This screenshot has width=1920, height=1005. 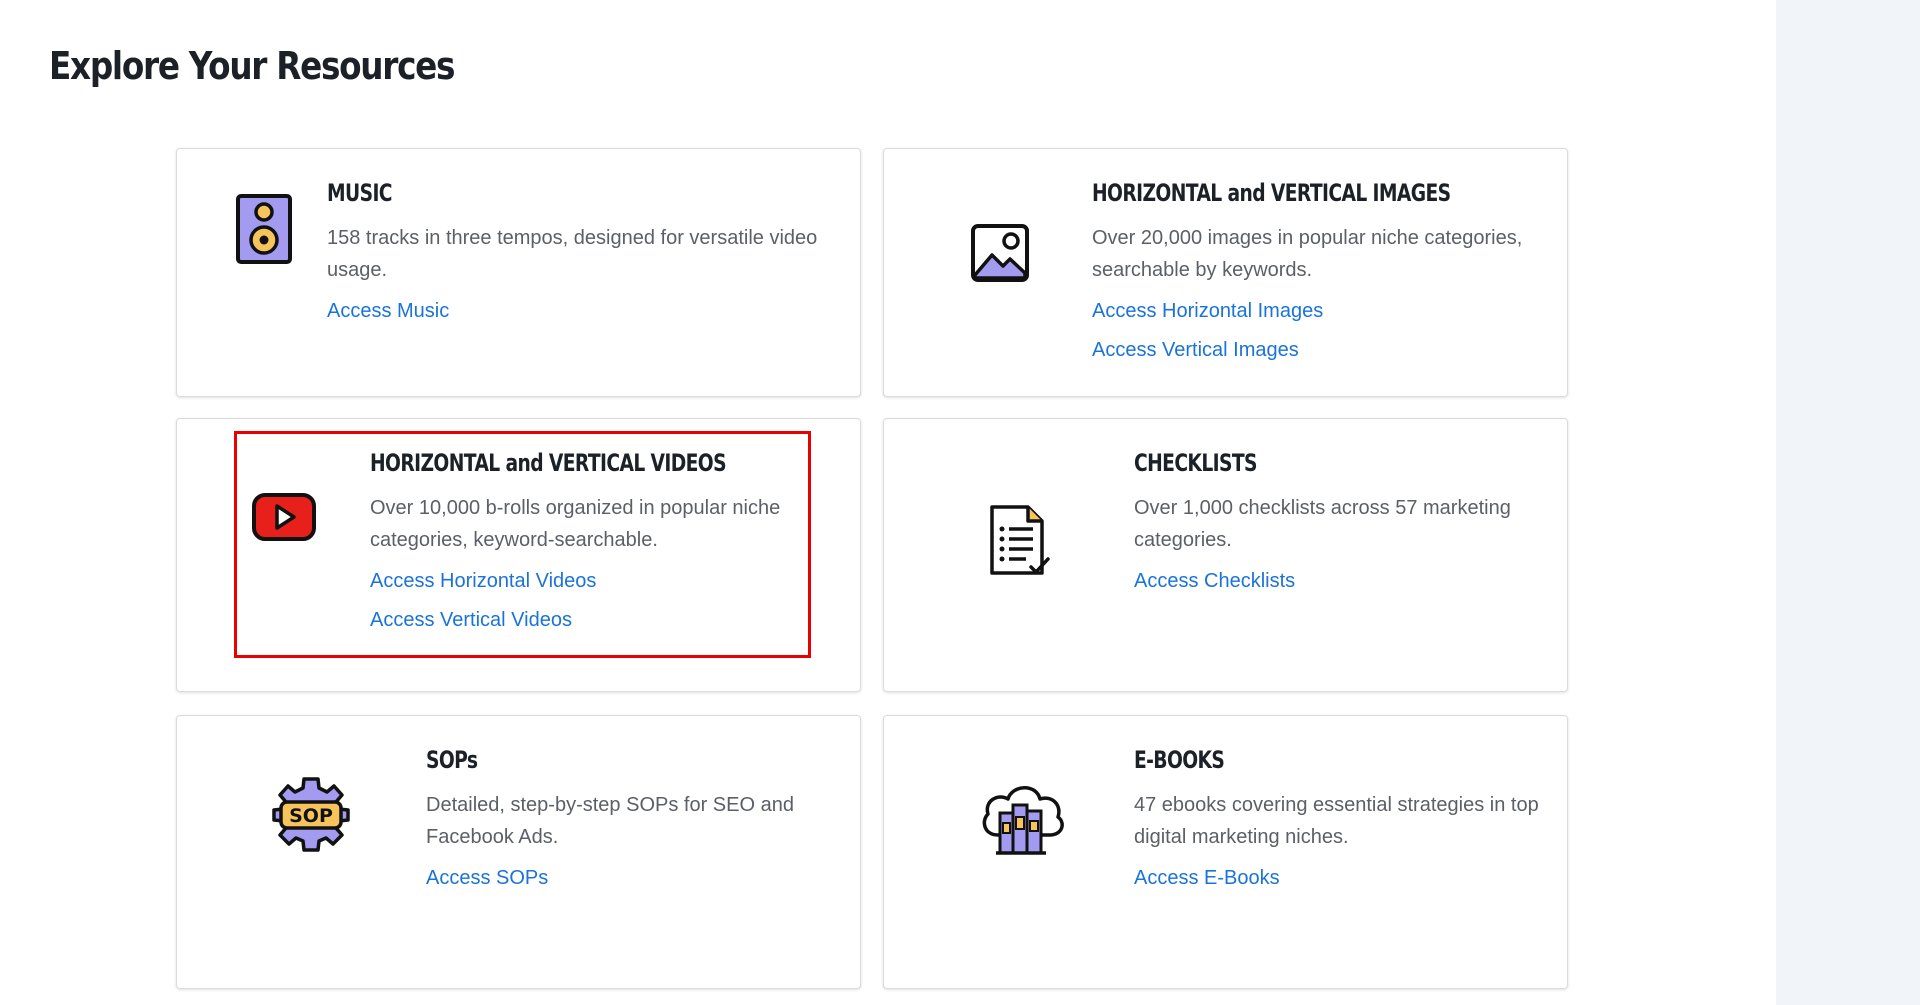 What do you see at coordinates (360, 193) in the screenshot?
I see `card-title: MUSIC` at bounding box center [360, 193].